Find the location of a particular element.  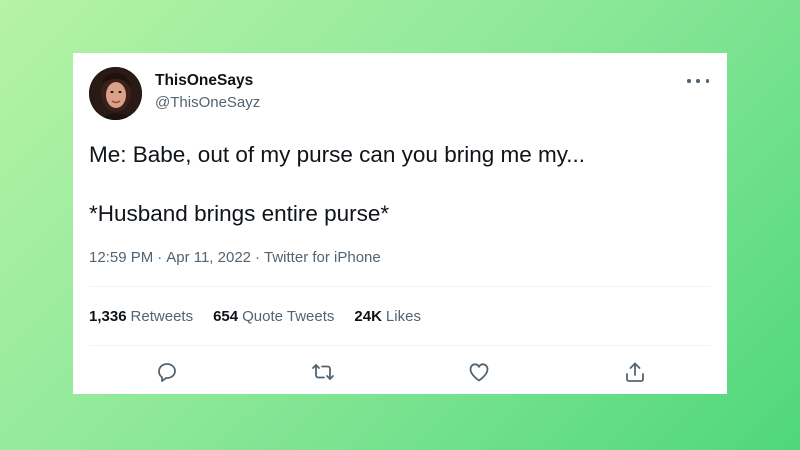

retweets-label: Retweets is located at coordinates (162, 316).